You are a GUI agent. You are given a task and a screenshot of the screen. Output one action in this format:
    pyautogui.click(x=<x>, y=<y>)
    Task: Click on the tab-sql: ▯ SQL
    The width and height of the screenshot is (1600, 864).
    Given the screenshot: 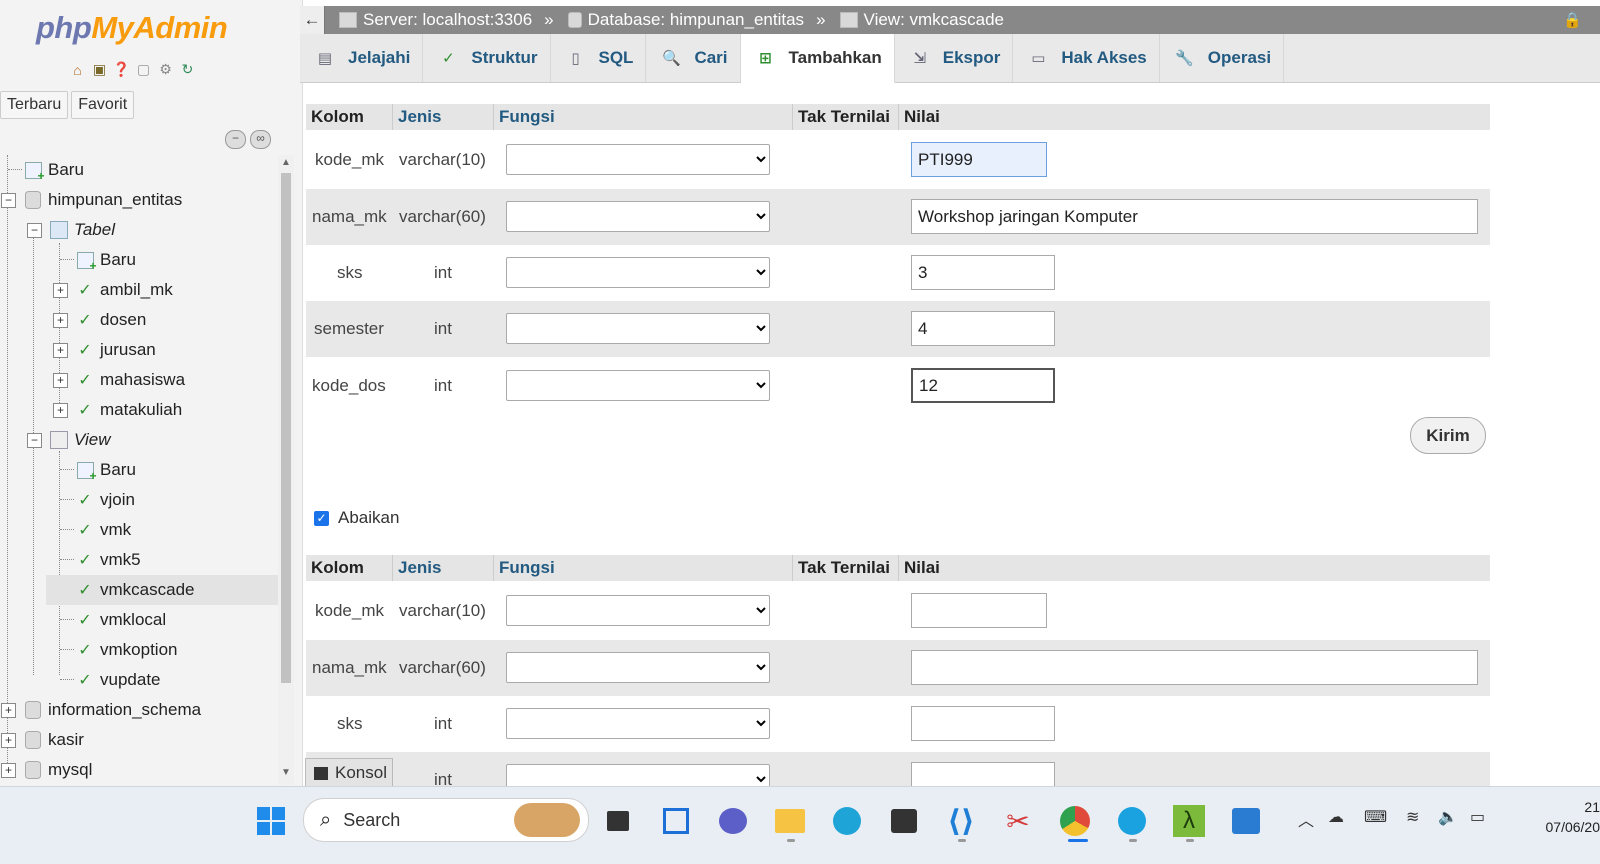 What is the action you would take?
    pyautogui.click(x=599, y=58)
    